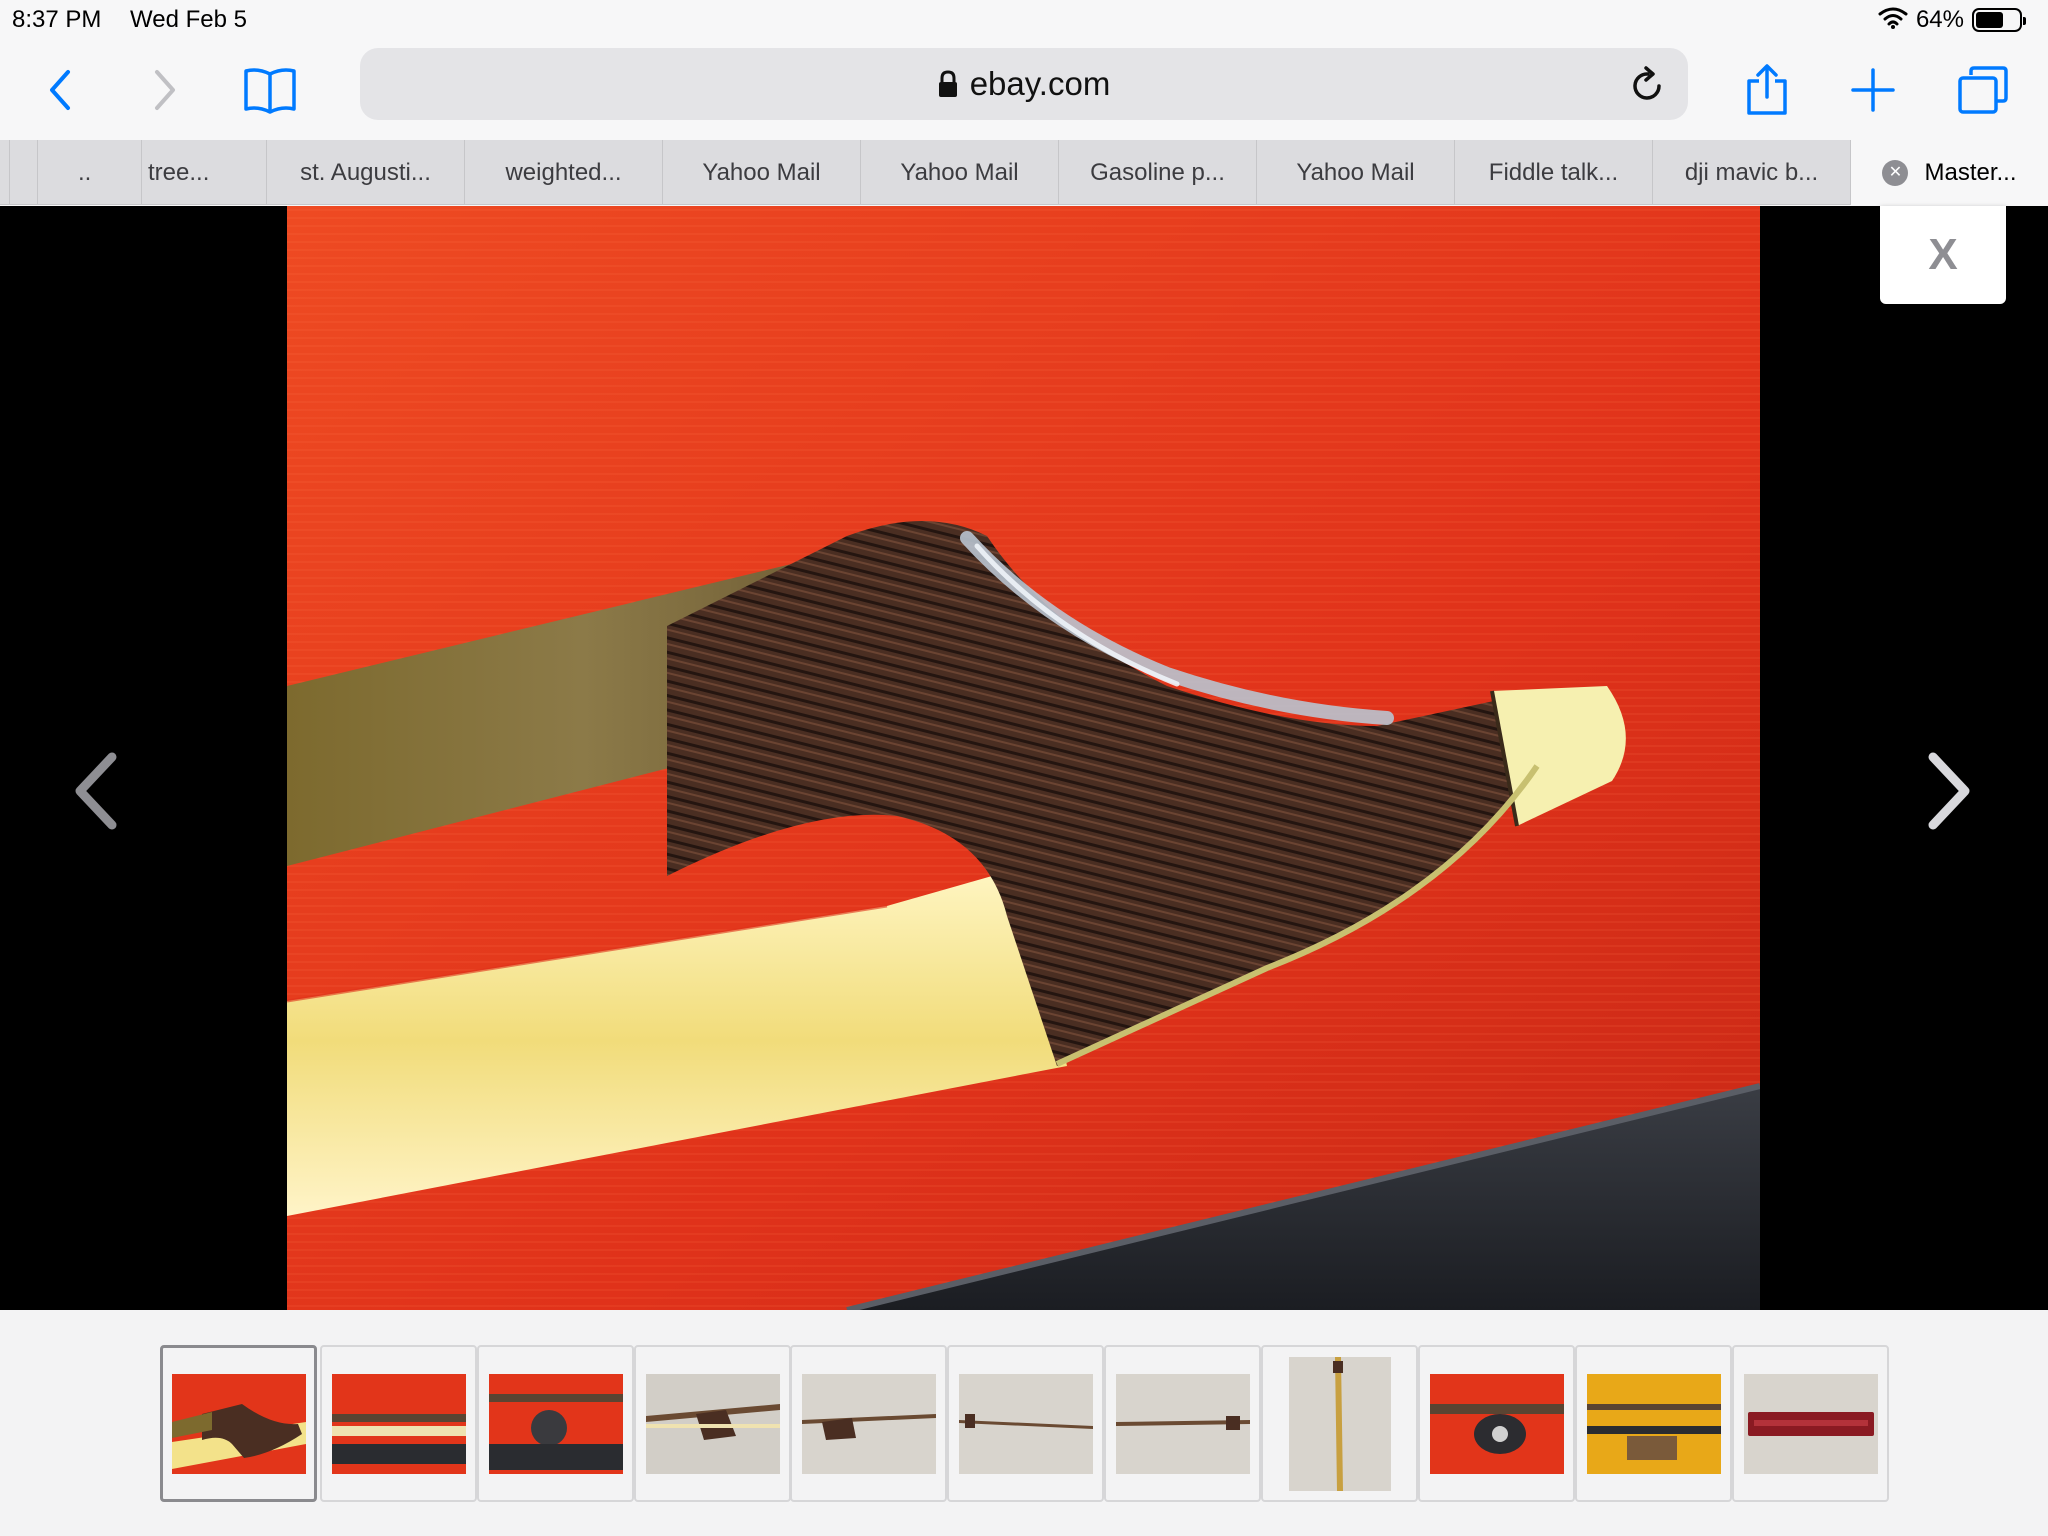 The image size is (2048, 1536). What do you see at coordinates (1989, 20) in the screenshot?
I see `battery-fill` at bounding box center [1989, 20].